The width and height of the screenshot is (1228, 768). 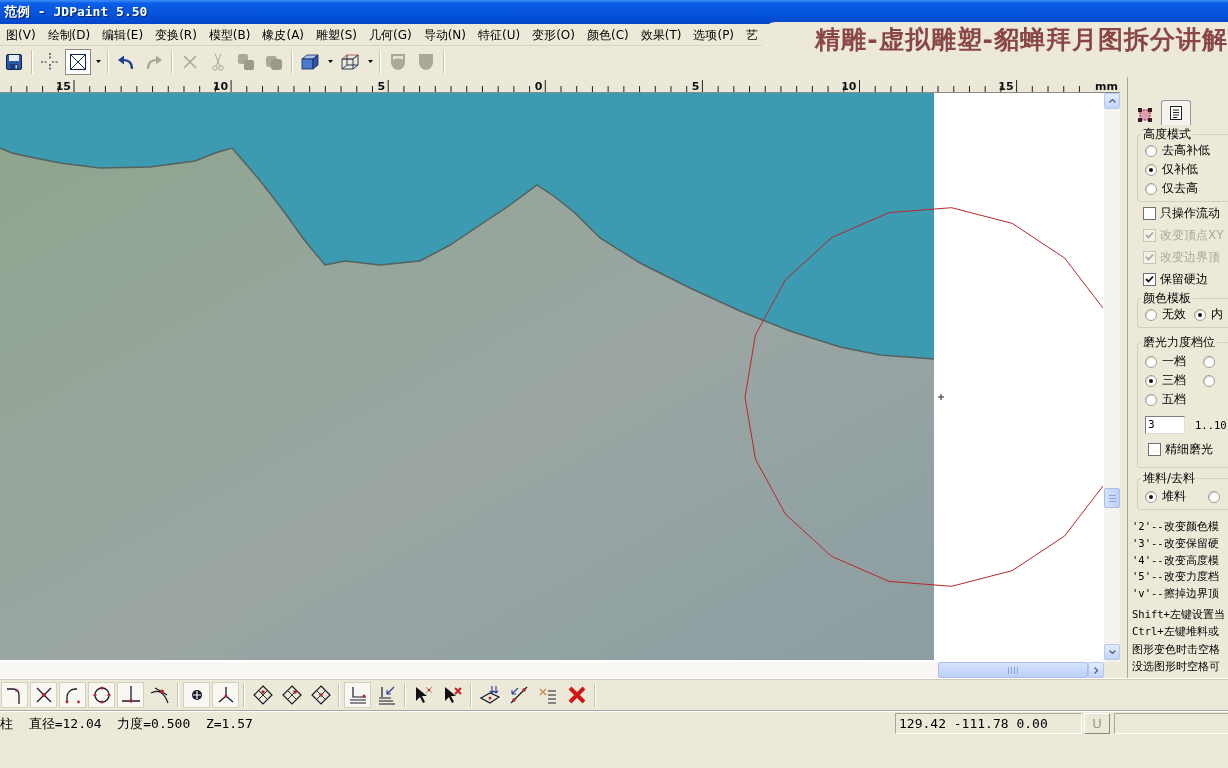 What do you see at coordinates (1145, 115) in the screenshot?
I see `dotted-square-icon` at bounding box center [1145, 115].